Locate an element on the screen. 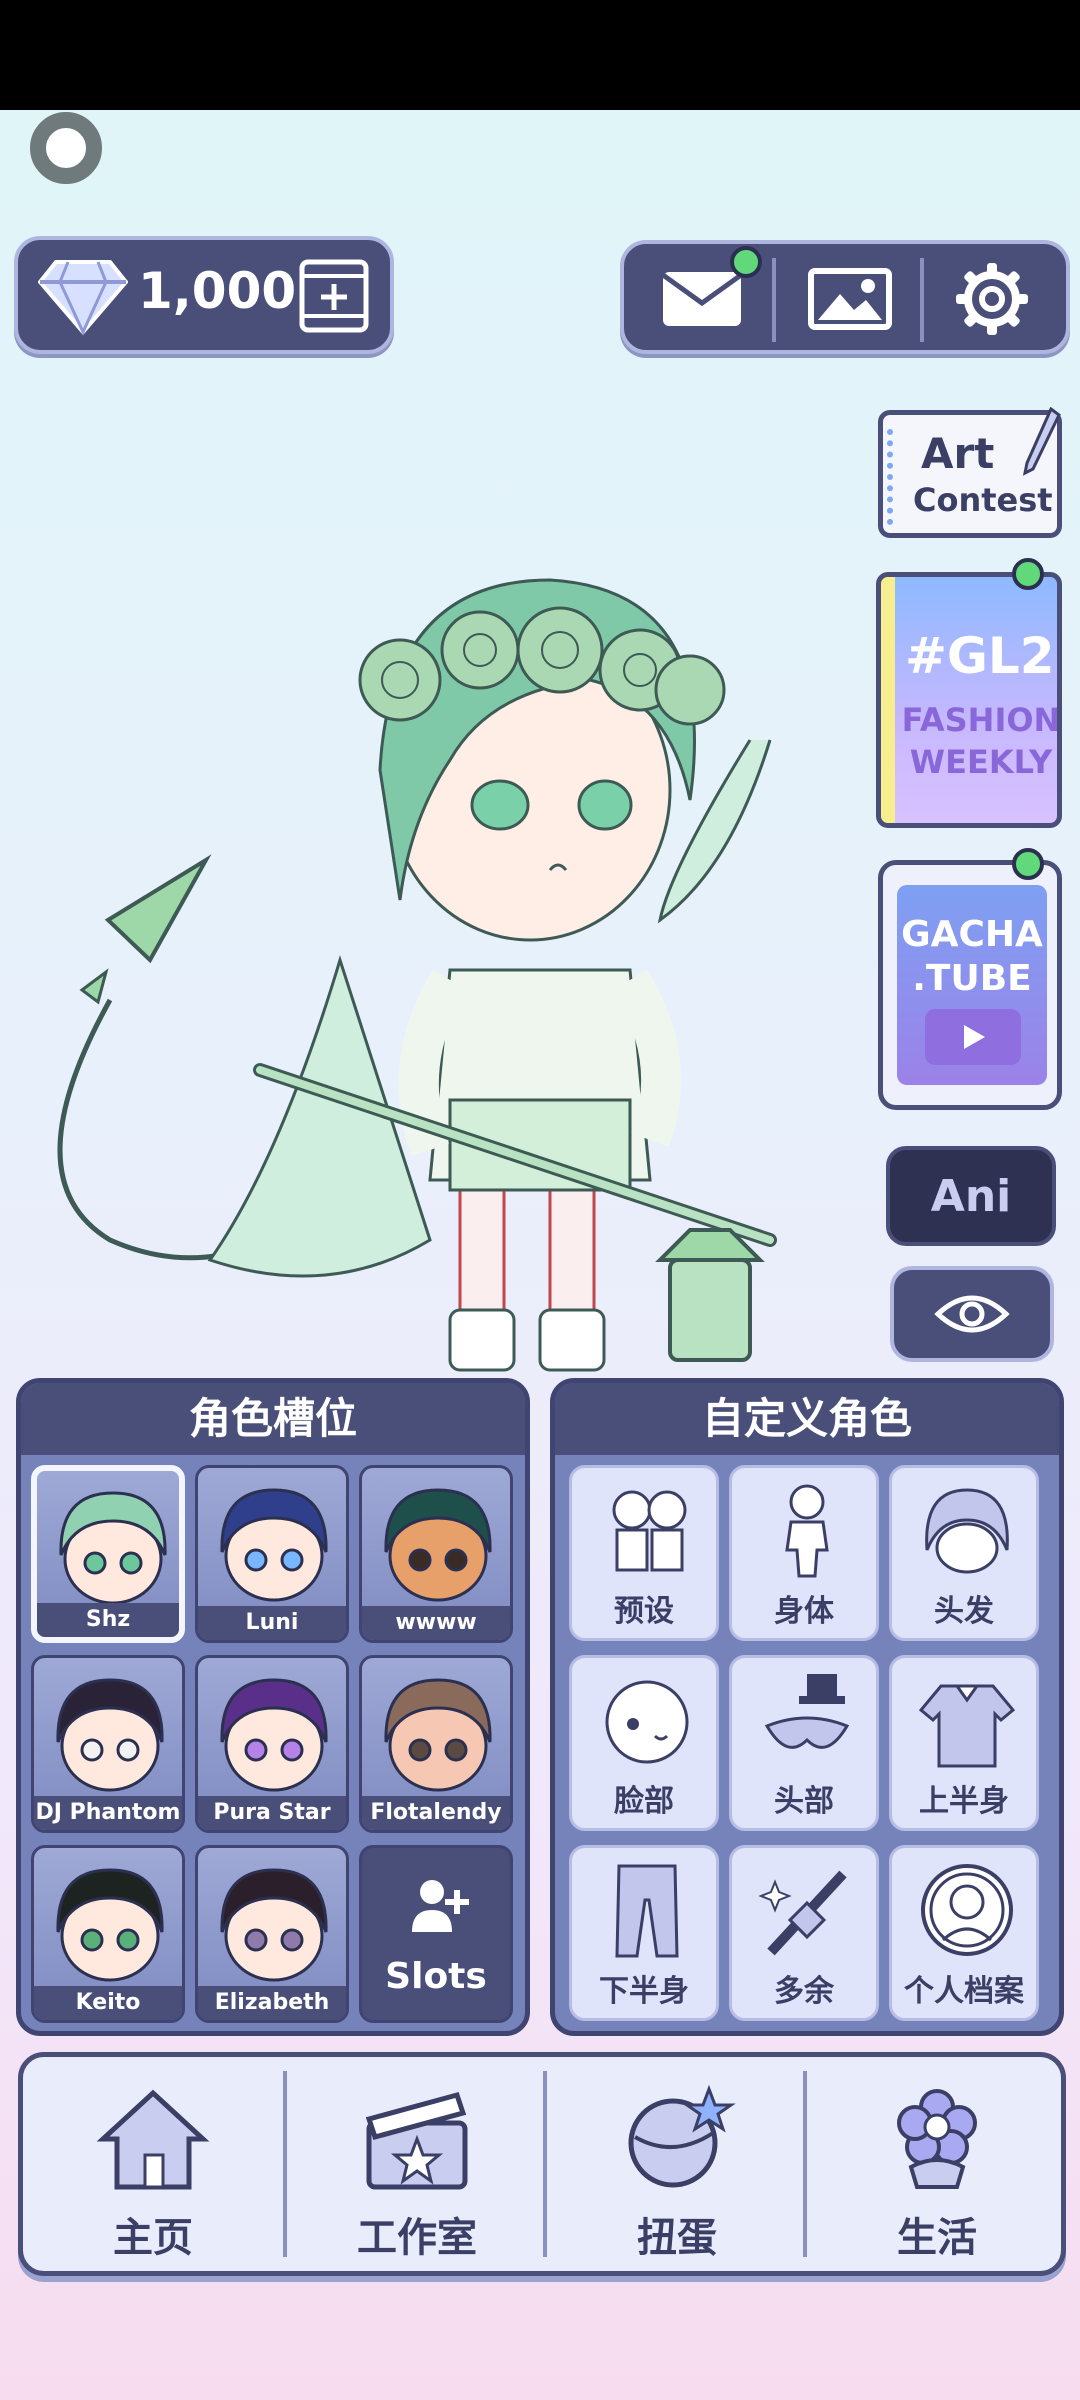 The height and width of the screenshot is (2400, 1080). pencil-icon is located at coordinates (1041, 441).